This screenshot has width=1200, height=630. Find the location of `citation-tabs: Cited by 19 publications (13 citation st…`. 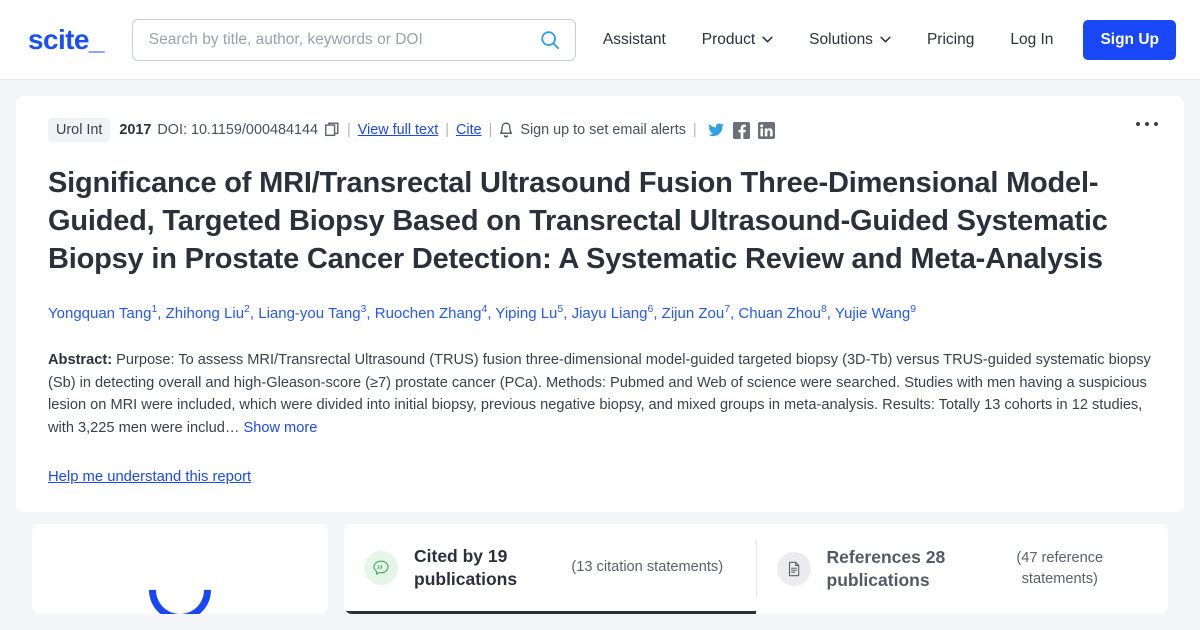

citation-tabs: Cited by 19 publications (13 citation st… is located at coordinates (756, 569).